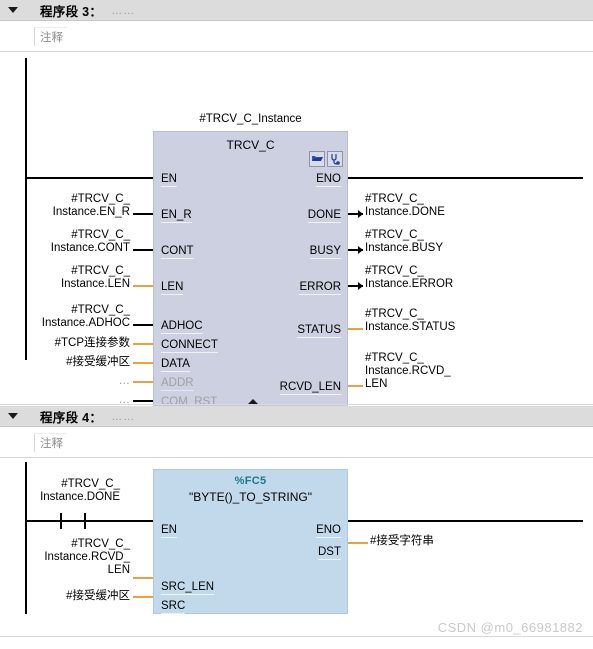 The width and height of the screenshot is (593, 649). I want to click on network-4-comment-text: 注释, so click(50, 442).